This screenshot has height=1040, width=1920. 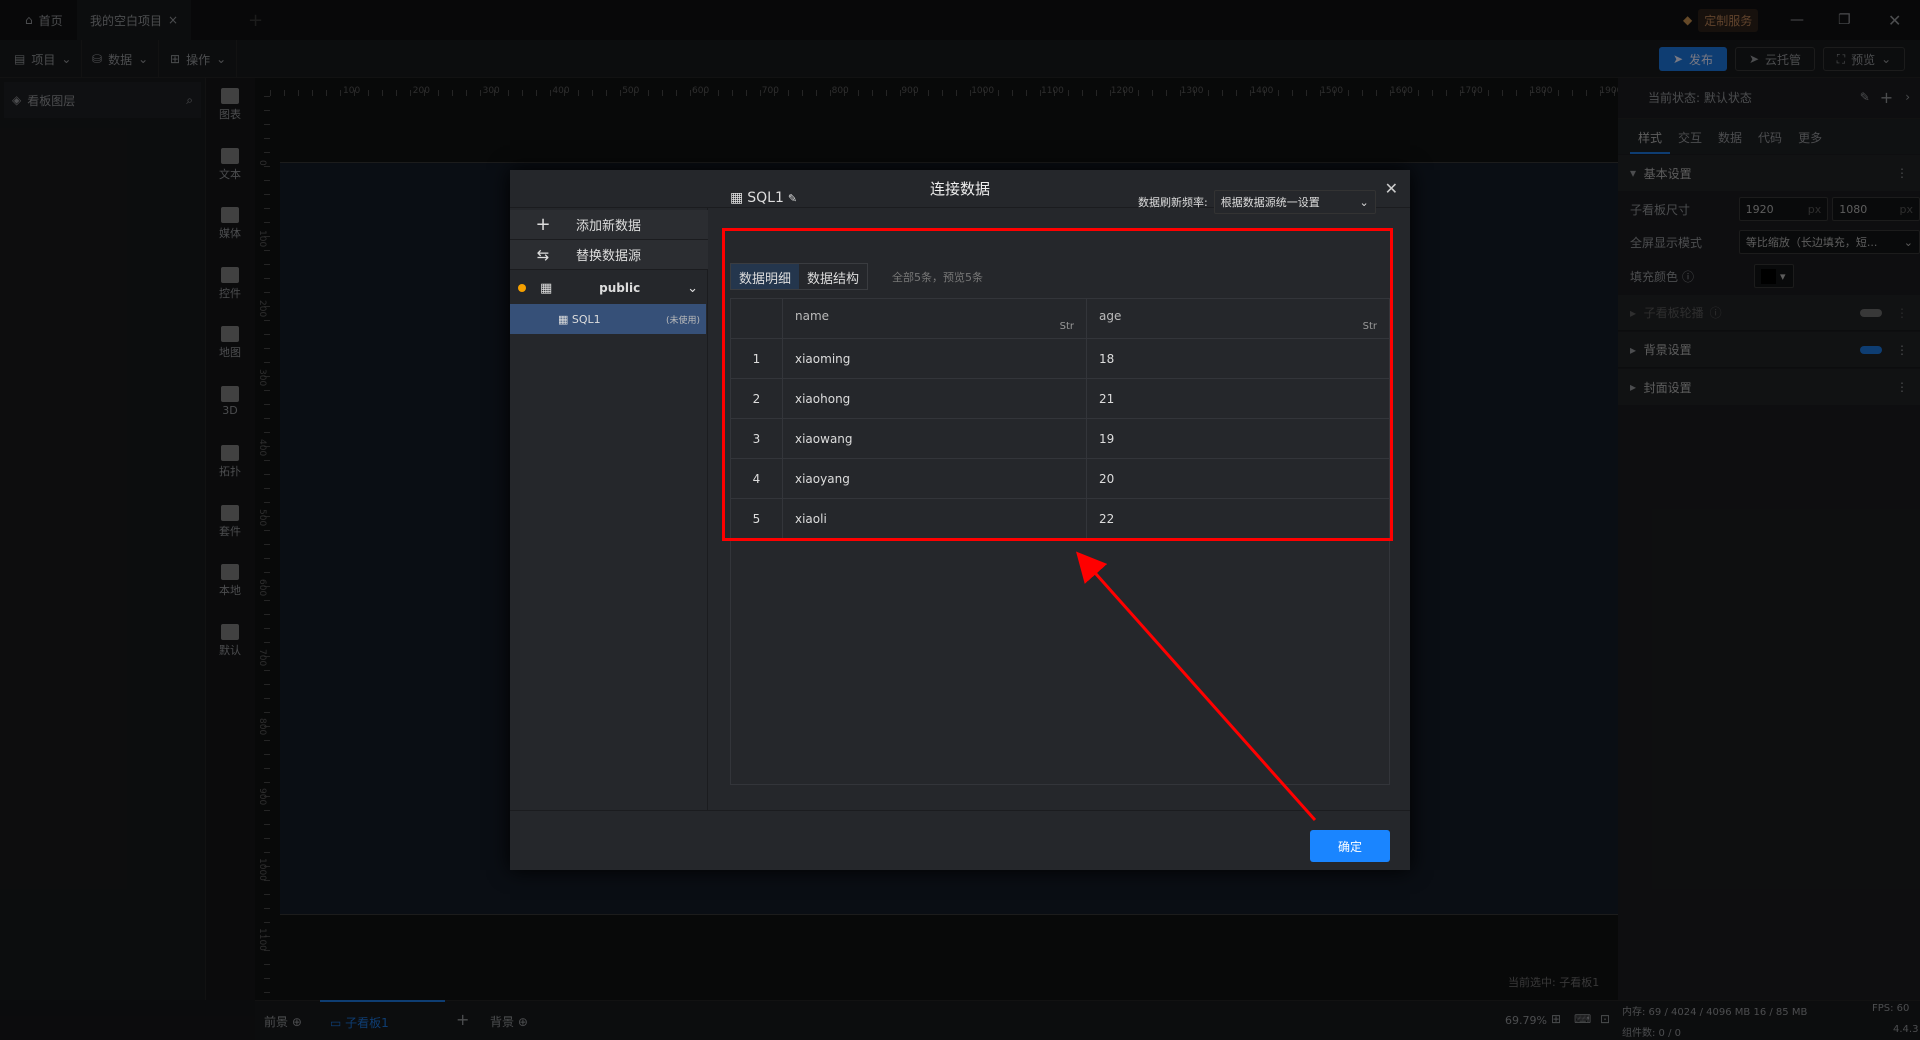 I want to click on arrow-line, so click(x=1196, y=686).